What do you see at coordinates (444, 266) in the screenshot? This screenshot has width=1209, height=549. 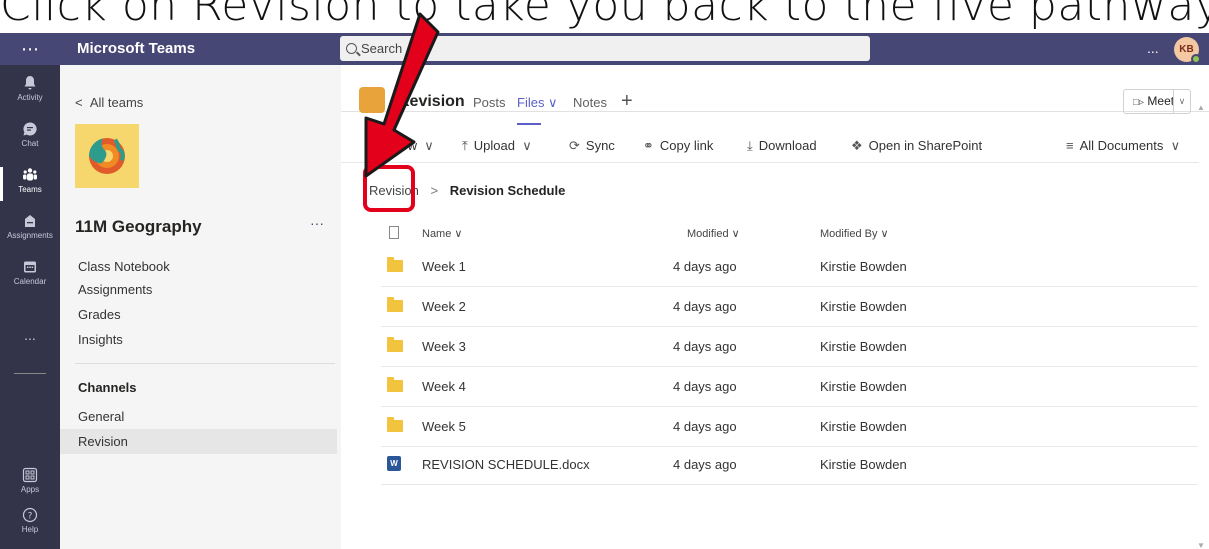 I see `row-name: Week 1` at bounding box center [444, 266].